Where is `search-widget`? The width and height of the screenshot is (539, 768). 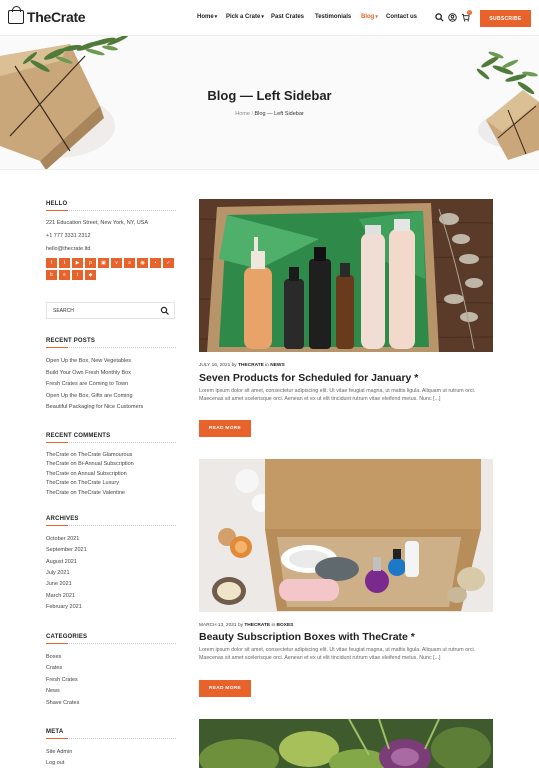
search-widget is located at coordinates (110, 310).